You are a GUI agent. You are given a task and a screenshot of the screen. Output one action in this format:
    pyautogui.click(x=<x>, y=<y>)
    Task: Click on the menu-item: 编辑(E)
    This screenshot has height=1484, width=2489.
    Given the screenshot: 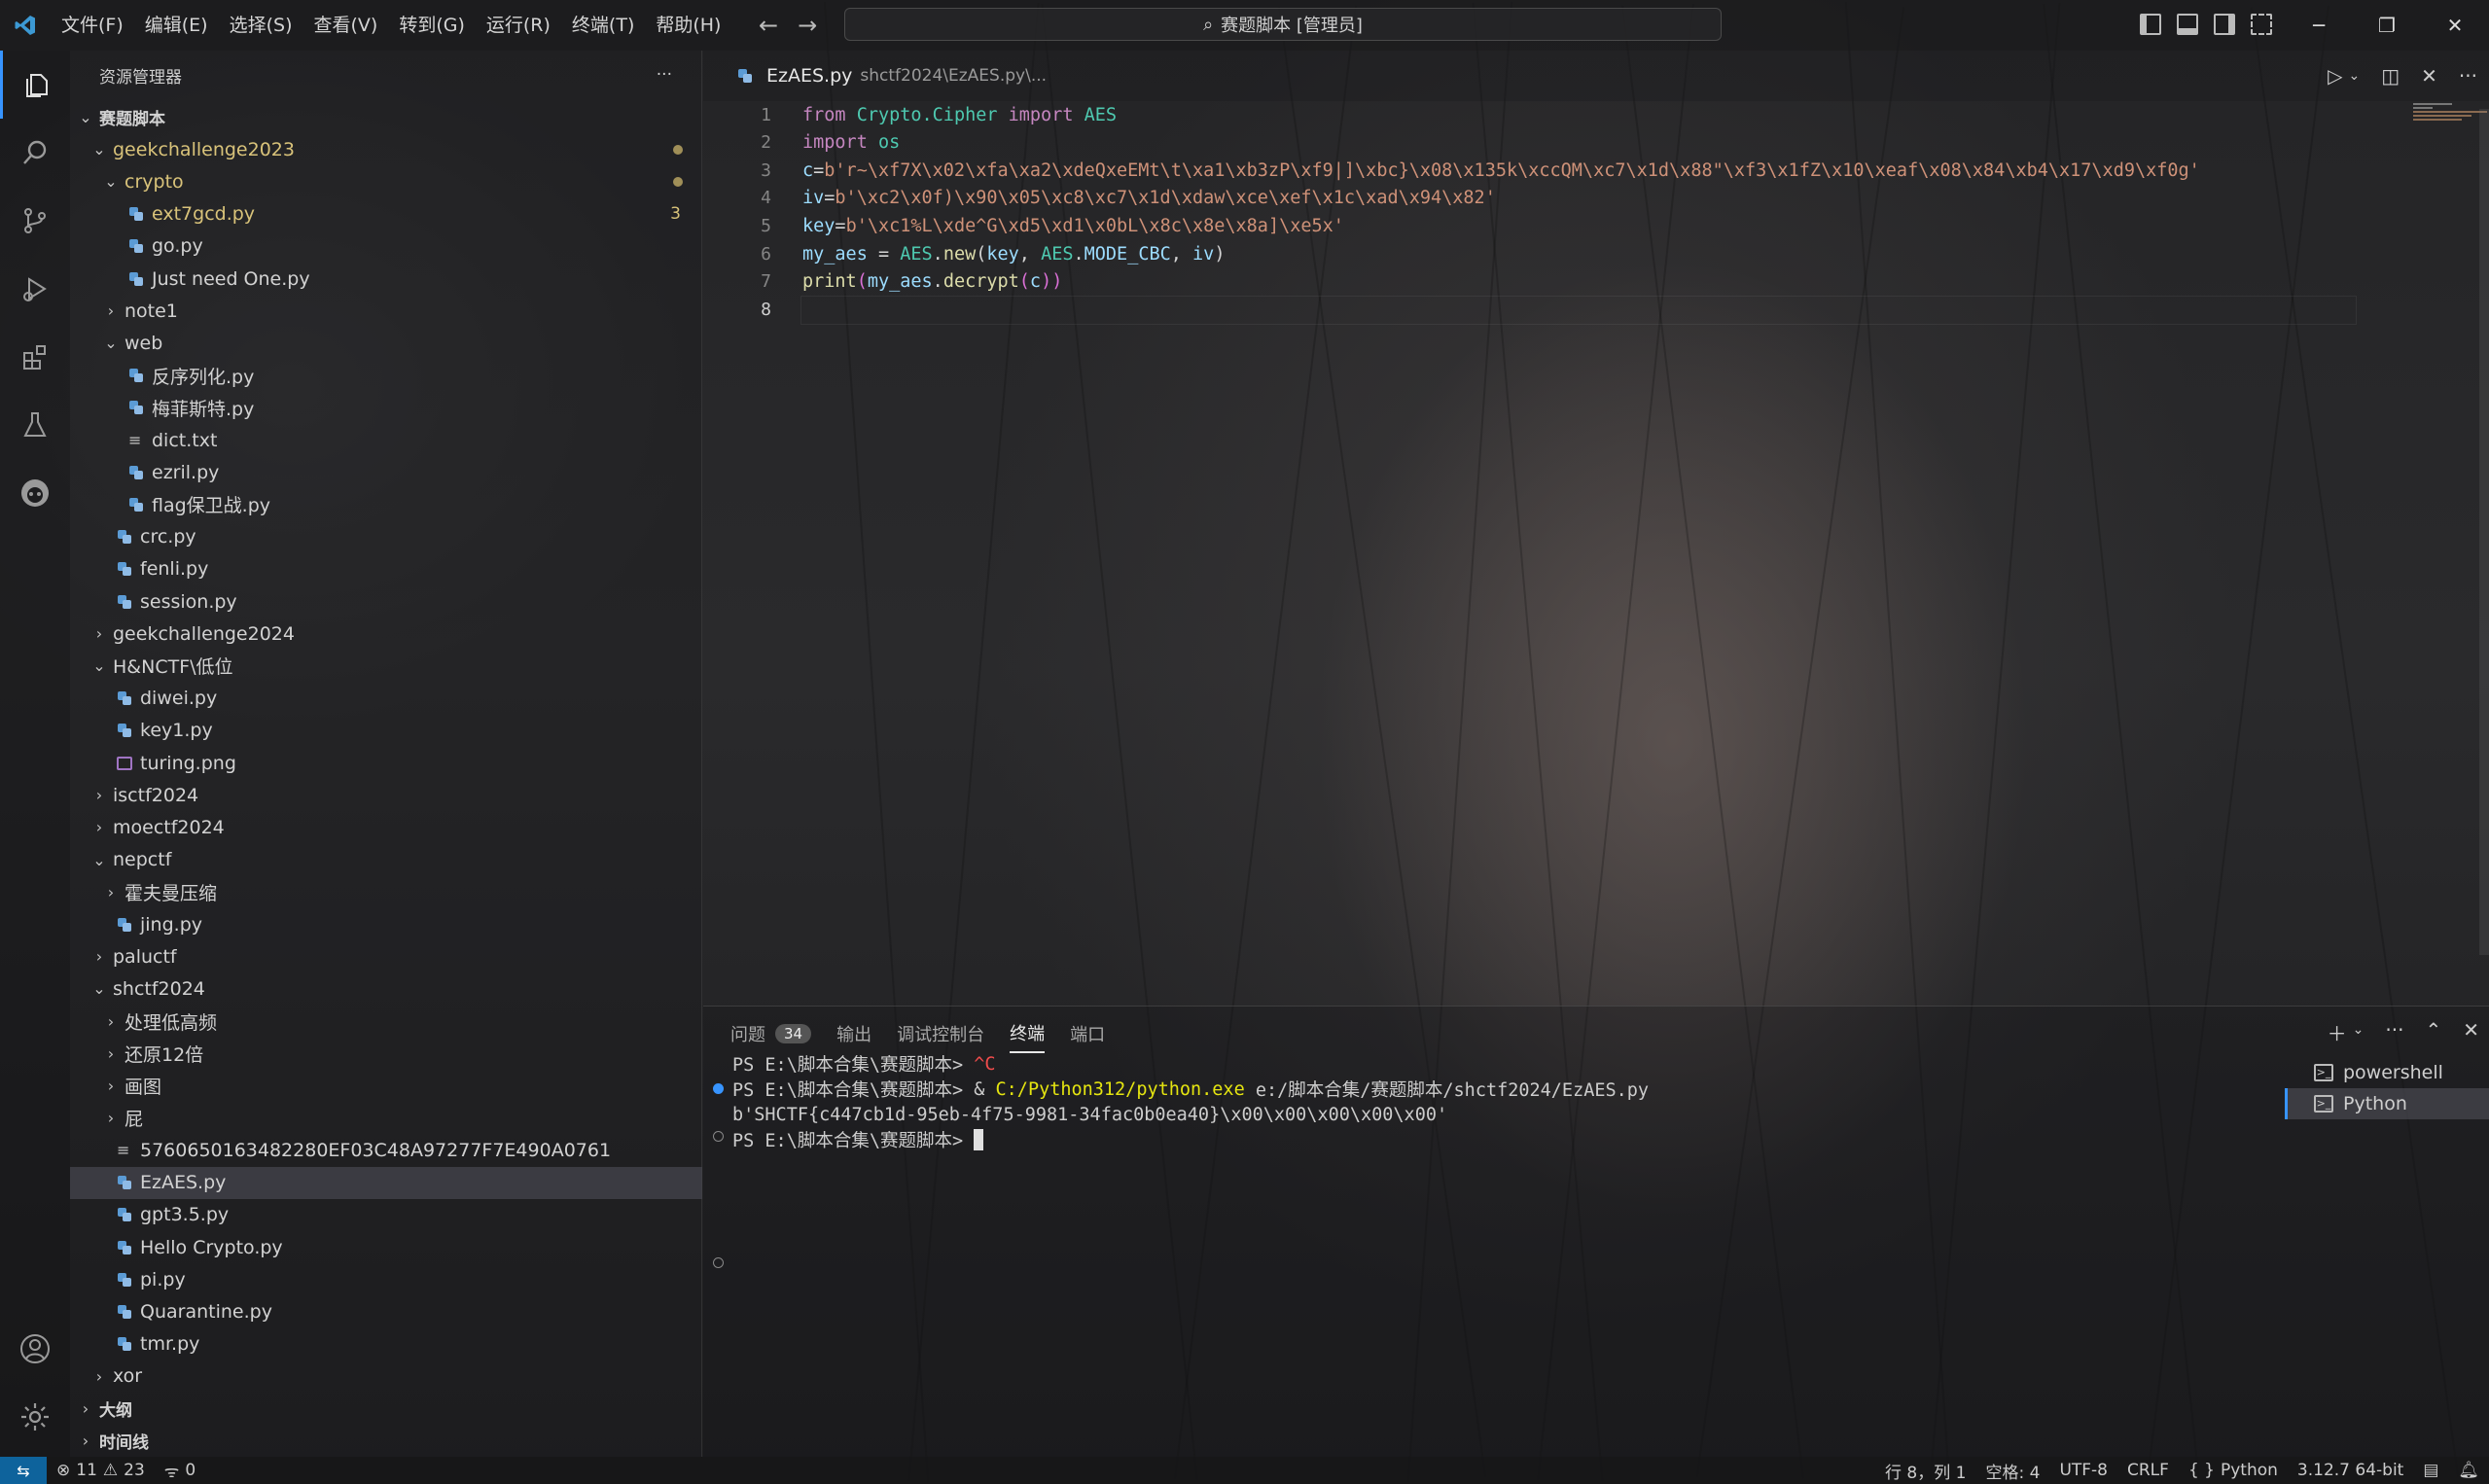 What is the action you would take?
    pyautogui.click(x=176, y=26)
    